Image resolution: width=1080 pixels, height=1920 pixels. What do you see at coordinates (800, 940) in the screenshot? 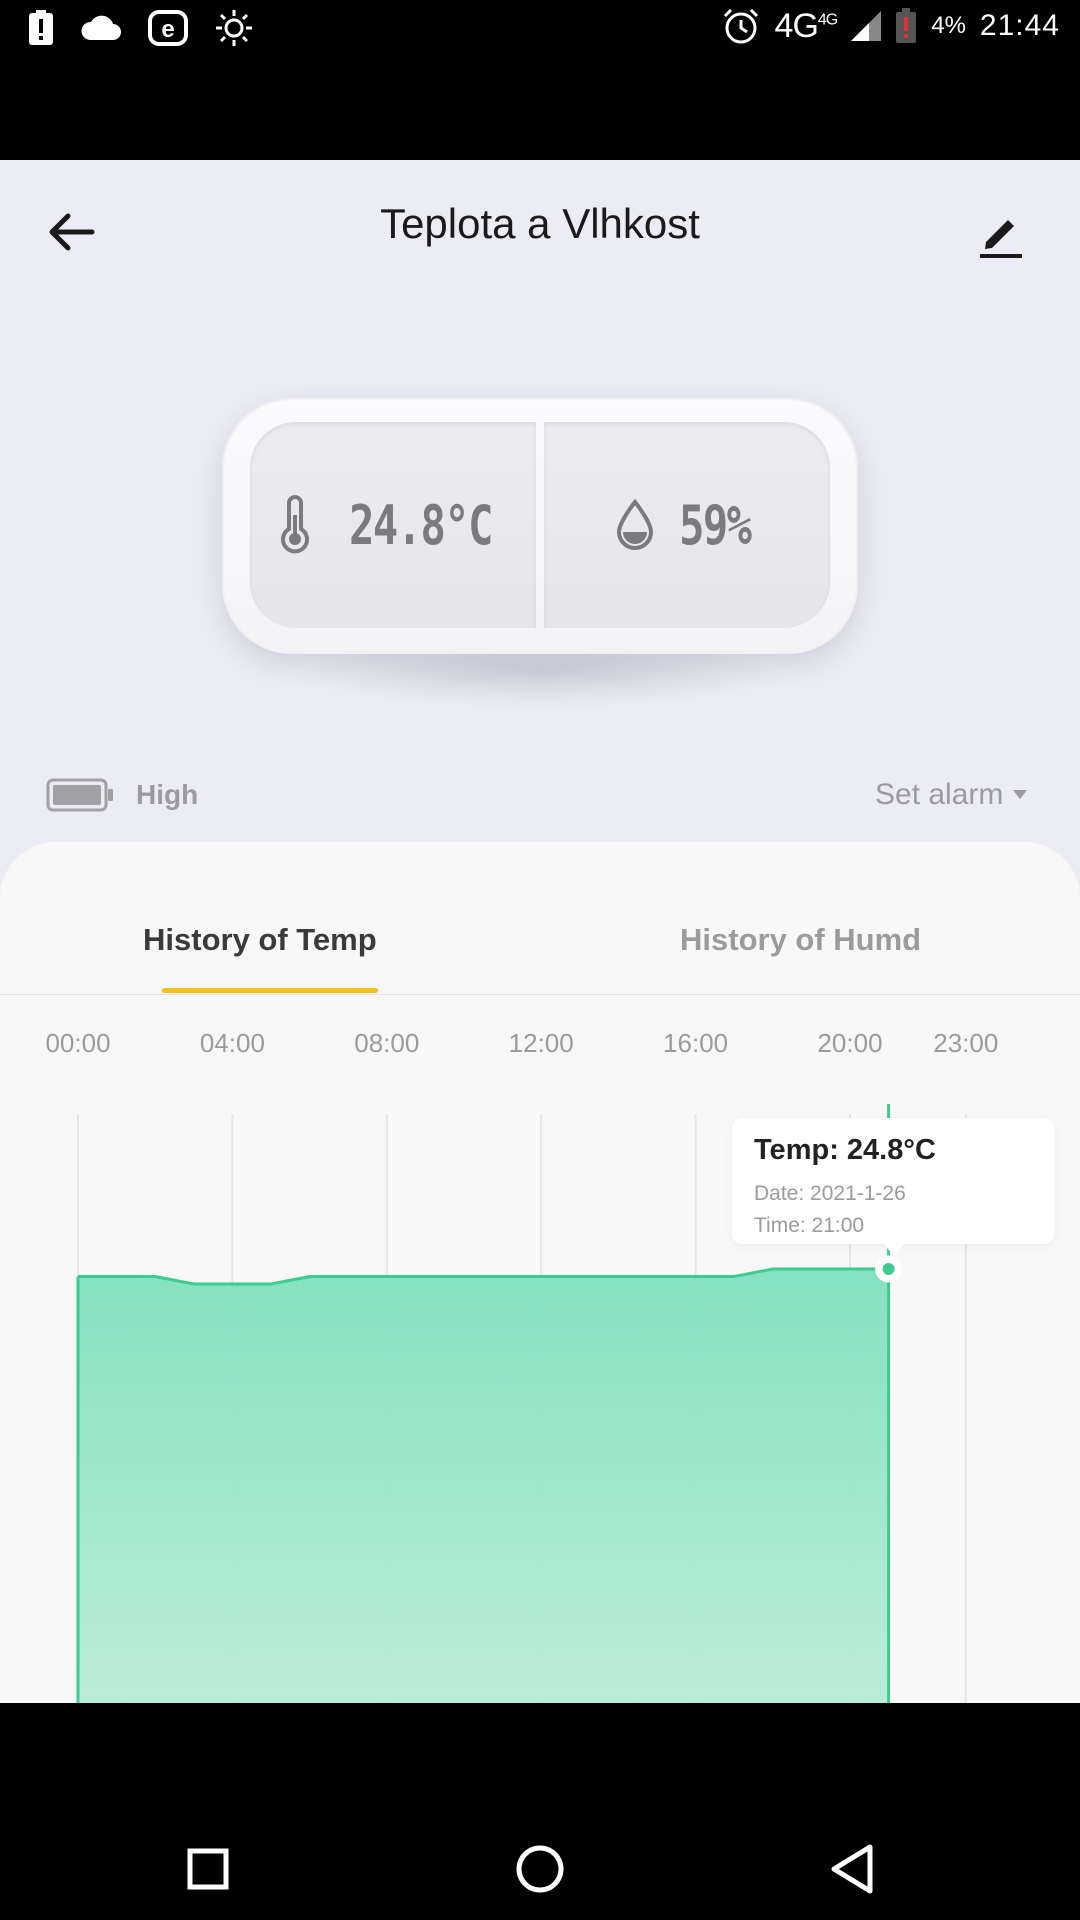
I see `tab-history-humd: History of Humd` at bounding box center [800, 940].